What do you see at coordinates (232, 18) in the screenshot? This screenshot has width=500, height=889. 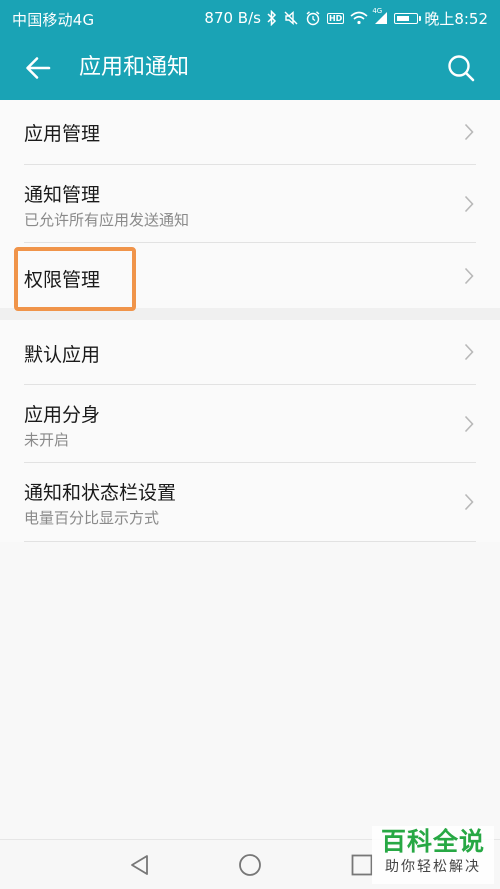 I see `network-speed: 870 B/s` at bounding box center [232, 18].